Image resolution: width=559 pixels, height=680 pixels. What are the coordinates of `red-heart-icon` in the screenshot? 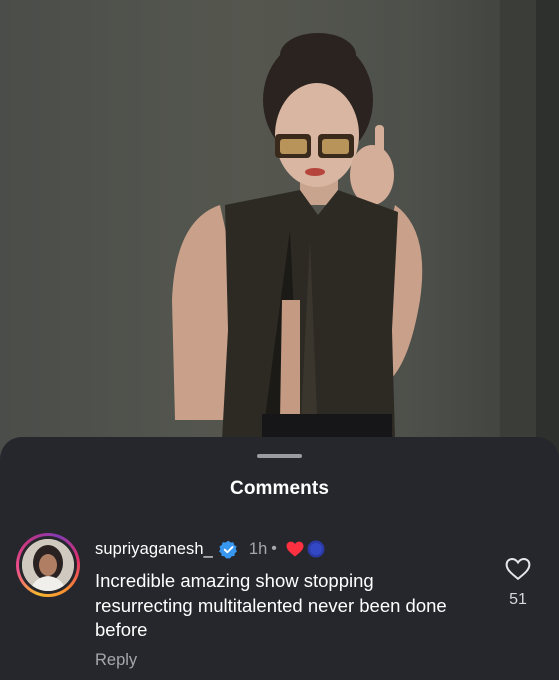 It's located at (295, 549).